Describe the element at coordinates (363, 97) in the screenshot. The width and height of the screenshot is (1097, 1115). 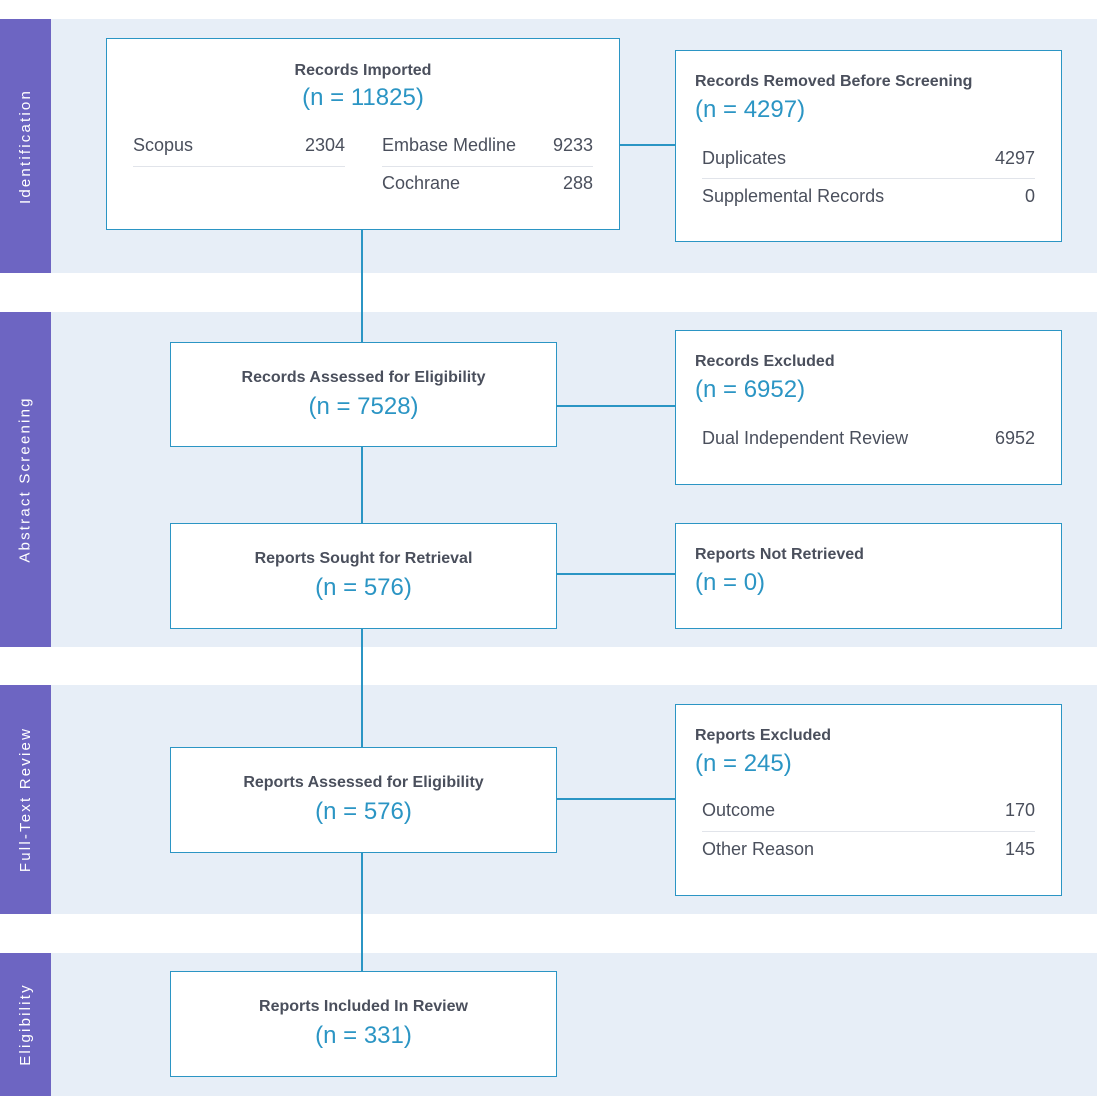
I see `box-count: (n = 11825)` at that location.